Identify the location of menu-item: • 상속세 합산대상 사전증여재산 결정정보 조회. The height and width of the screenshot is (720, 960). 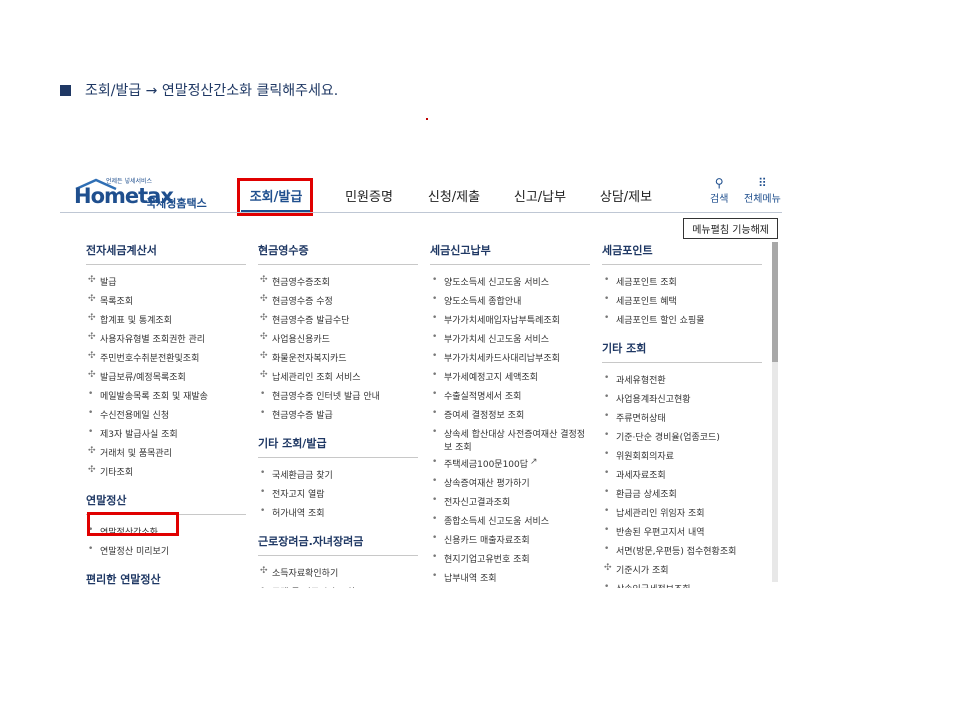
(510, 442).